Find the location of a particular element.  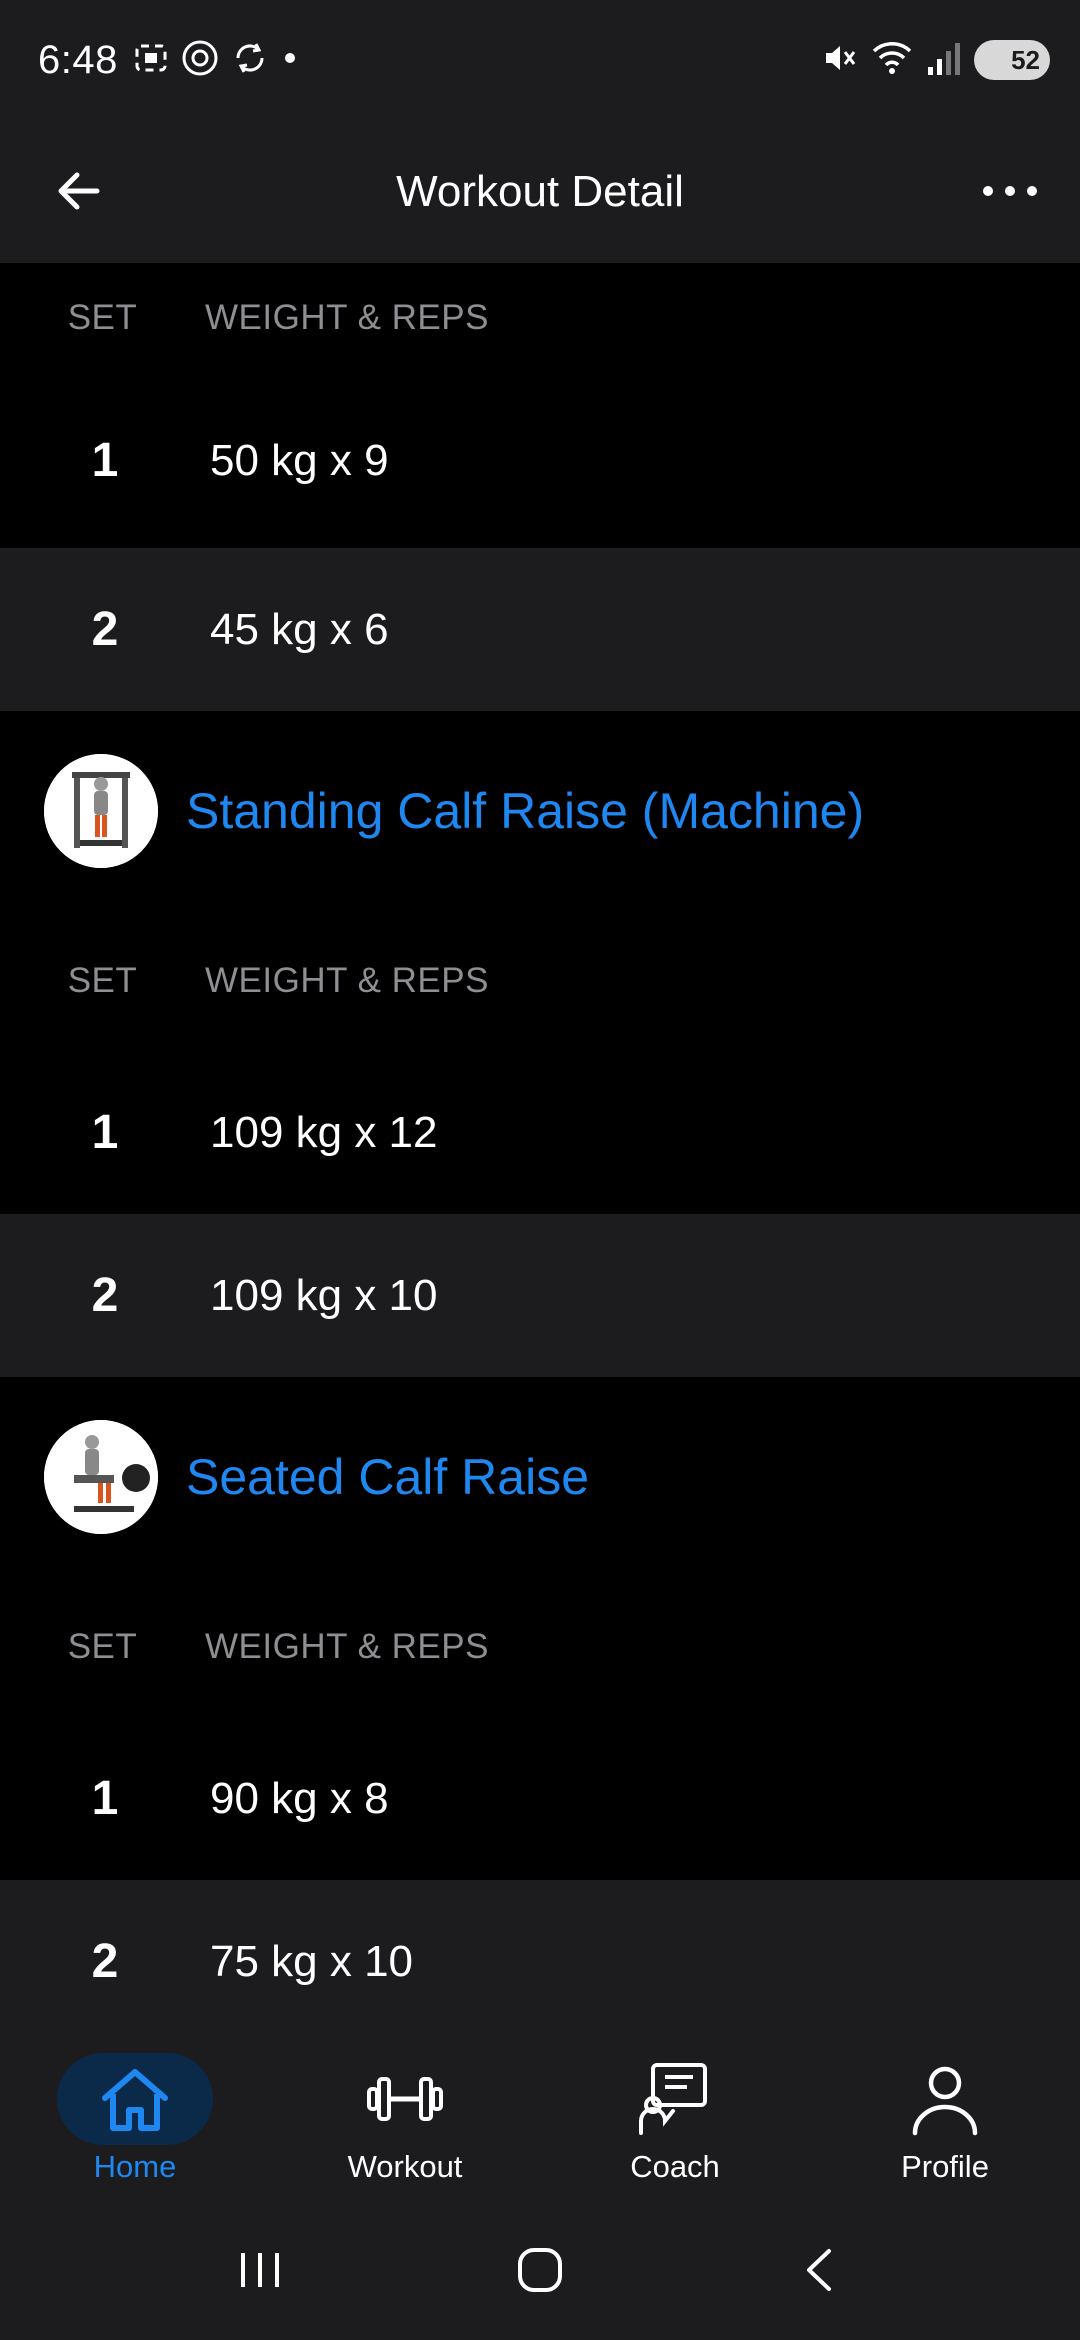

nav-label-workout: Workout is located at coordinates (405, 2166).